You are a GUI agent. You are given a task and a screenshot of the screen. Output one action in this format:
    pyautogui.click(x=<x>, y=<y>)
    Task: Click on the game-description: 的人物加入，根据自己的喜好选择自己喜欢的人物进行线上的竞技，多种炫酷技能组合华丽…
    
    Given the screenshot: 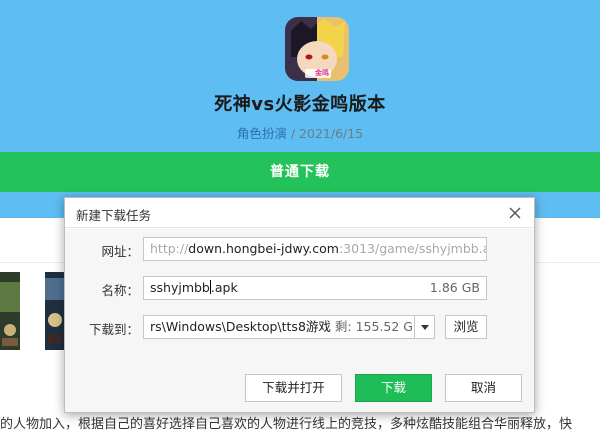 What is the action you would take?
    pyautogui.click(x=286, y=424)
    